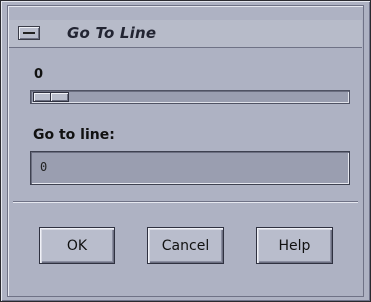 This screenshot has height=302, width=371. I want to click on goto-line-label: Go to line:, so click(74, 135).